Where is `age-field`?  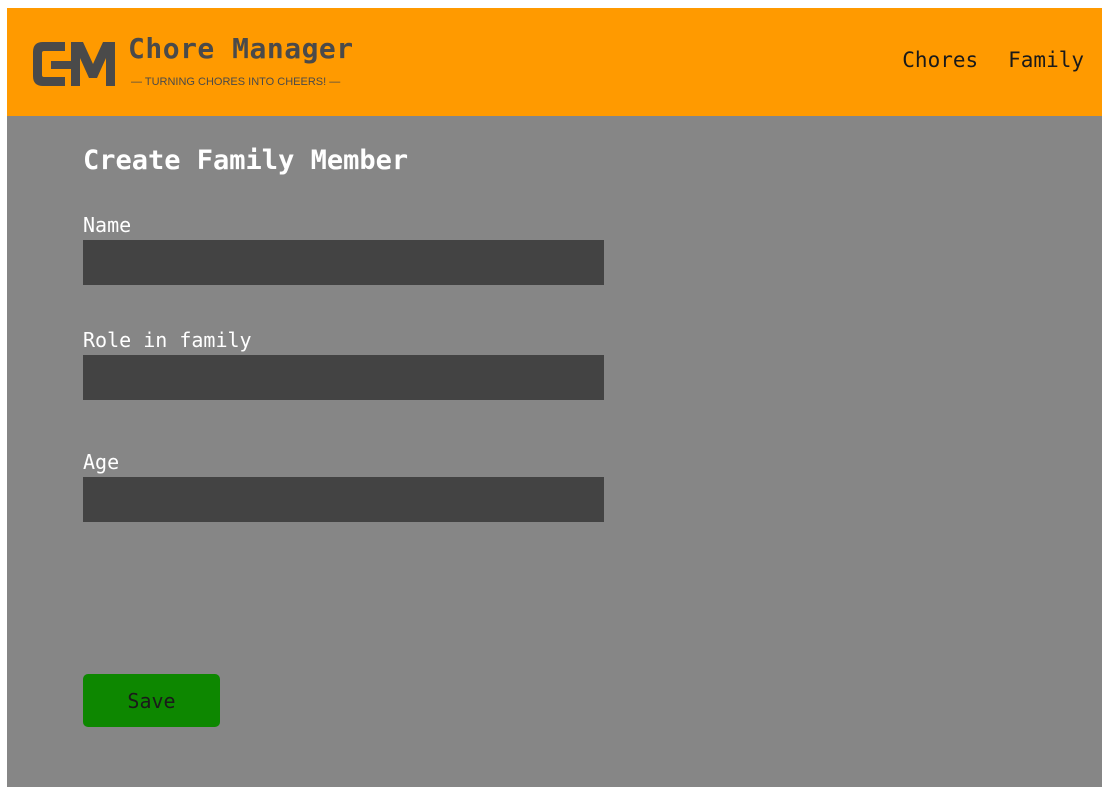
age-field is located at coordinates (343, 499).